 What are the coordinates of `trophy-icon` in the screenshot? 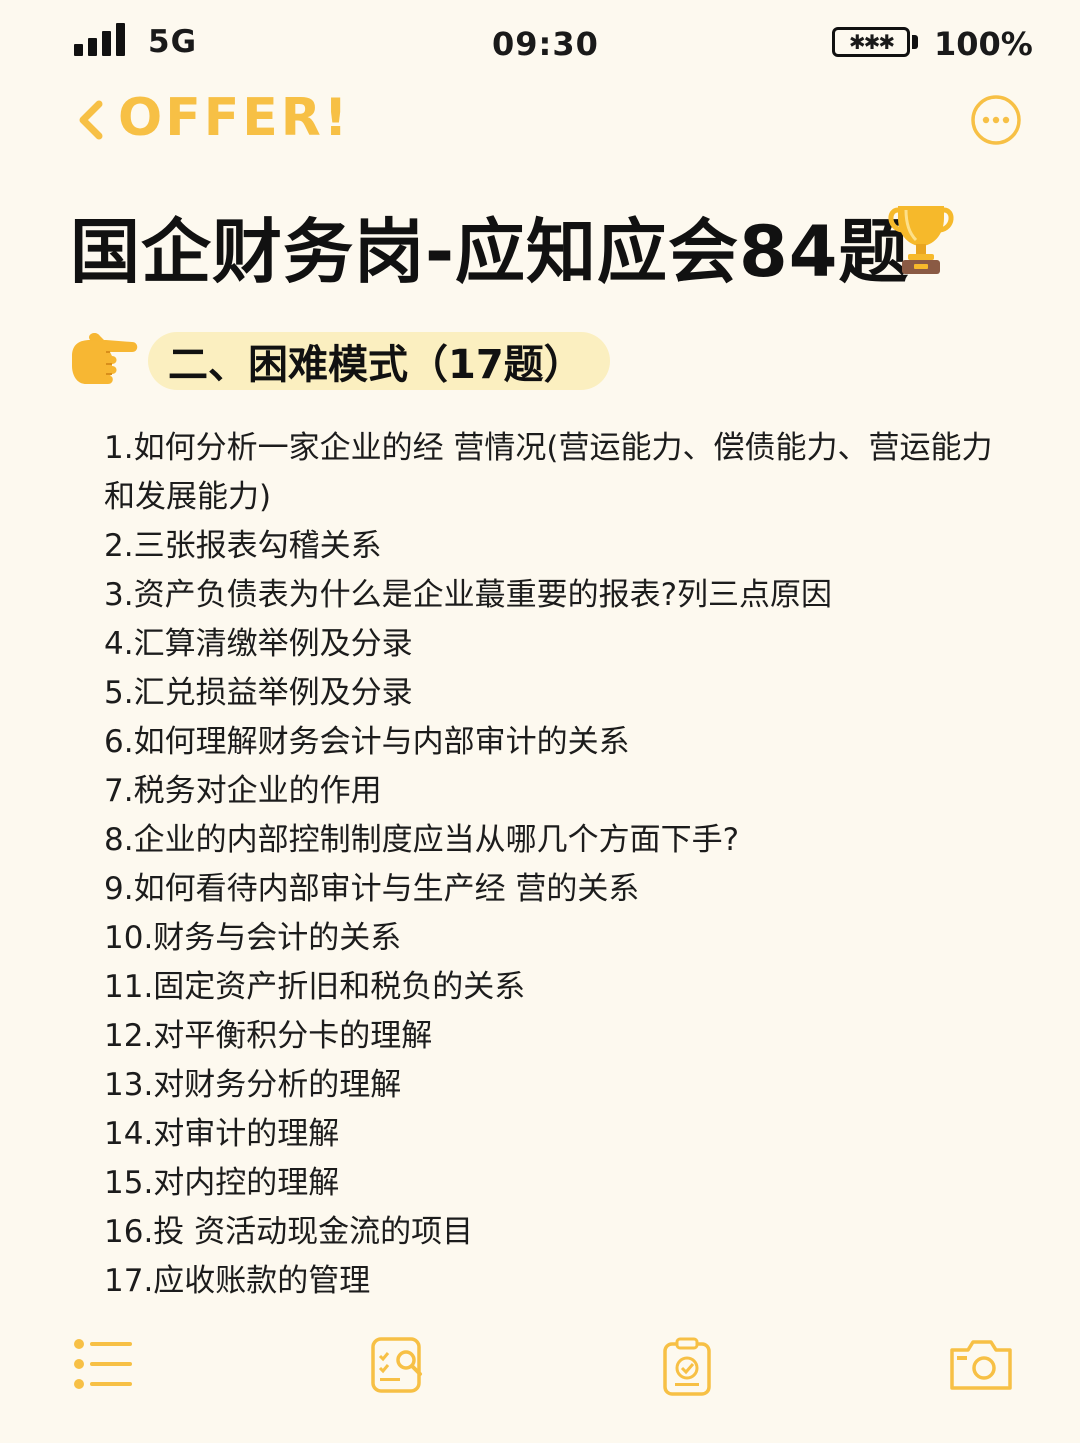 It's located at (921, 236).